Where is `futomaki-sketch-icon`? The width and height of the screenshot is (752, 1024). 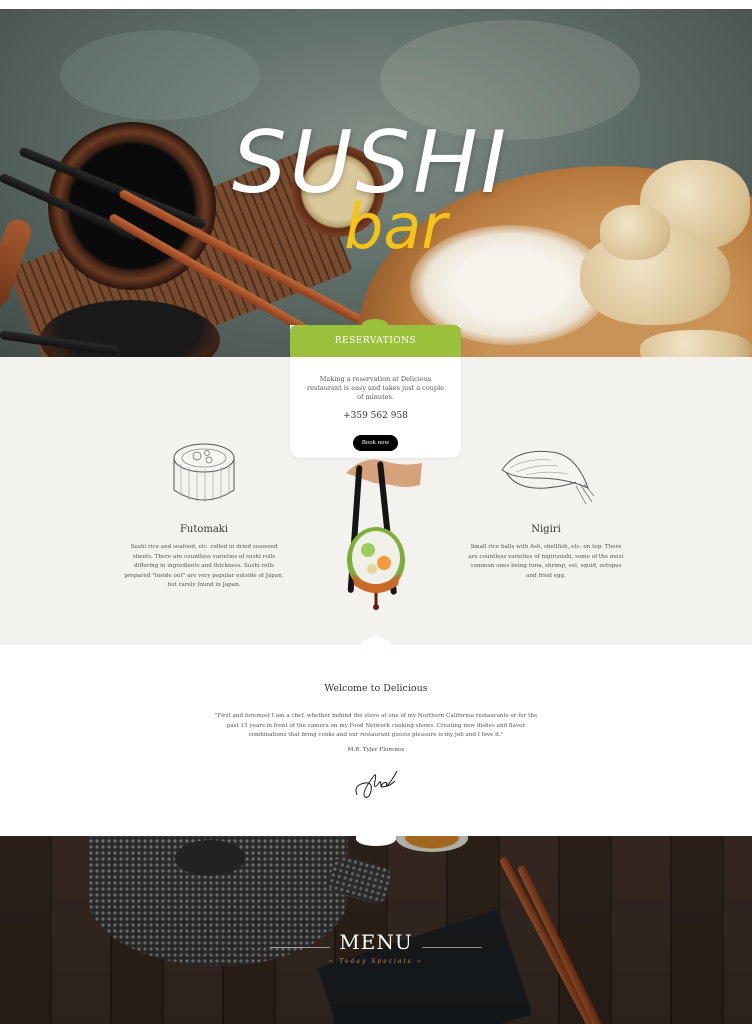
futomaki-sketch-icon is located at coordinates (204, 472).